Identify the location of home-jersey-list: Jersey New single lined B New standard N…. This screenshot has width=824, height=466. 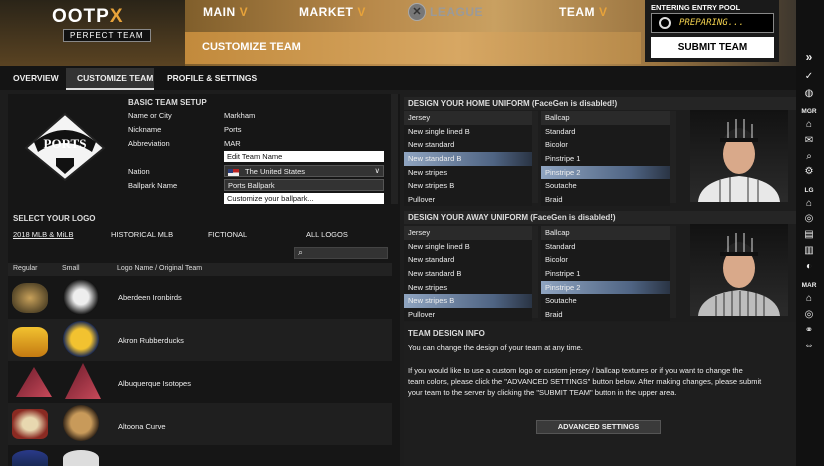
(468, 158).